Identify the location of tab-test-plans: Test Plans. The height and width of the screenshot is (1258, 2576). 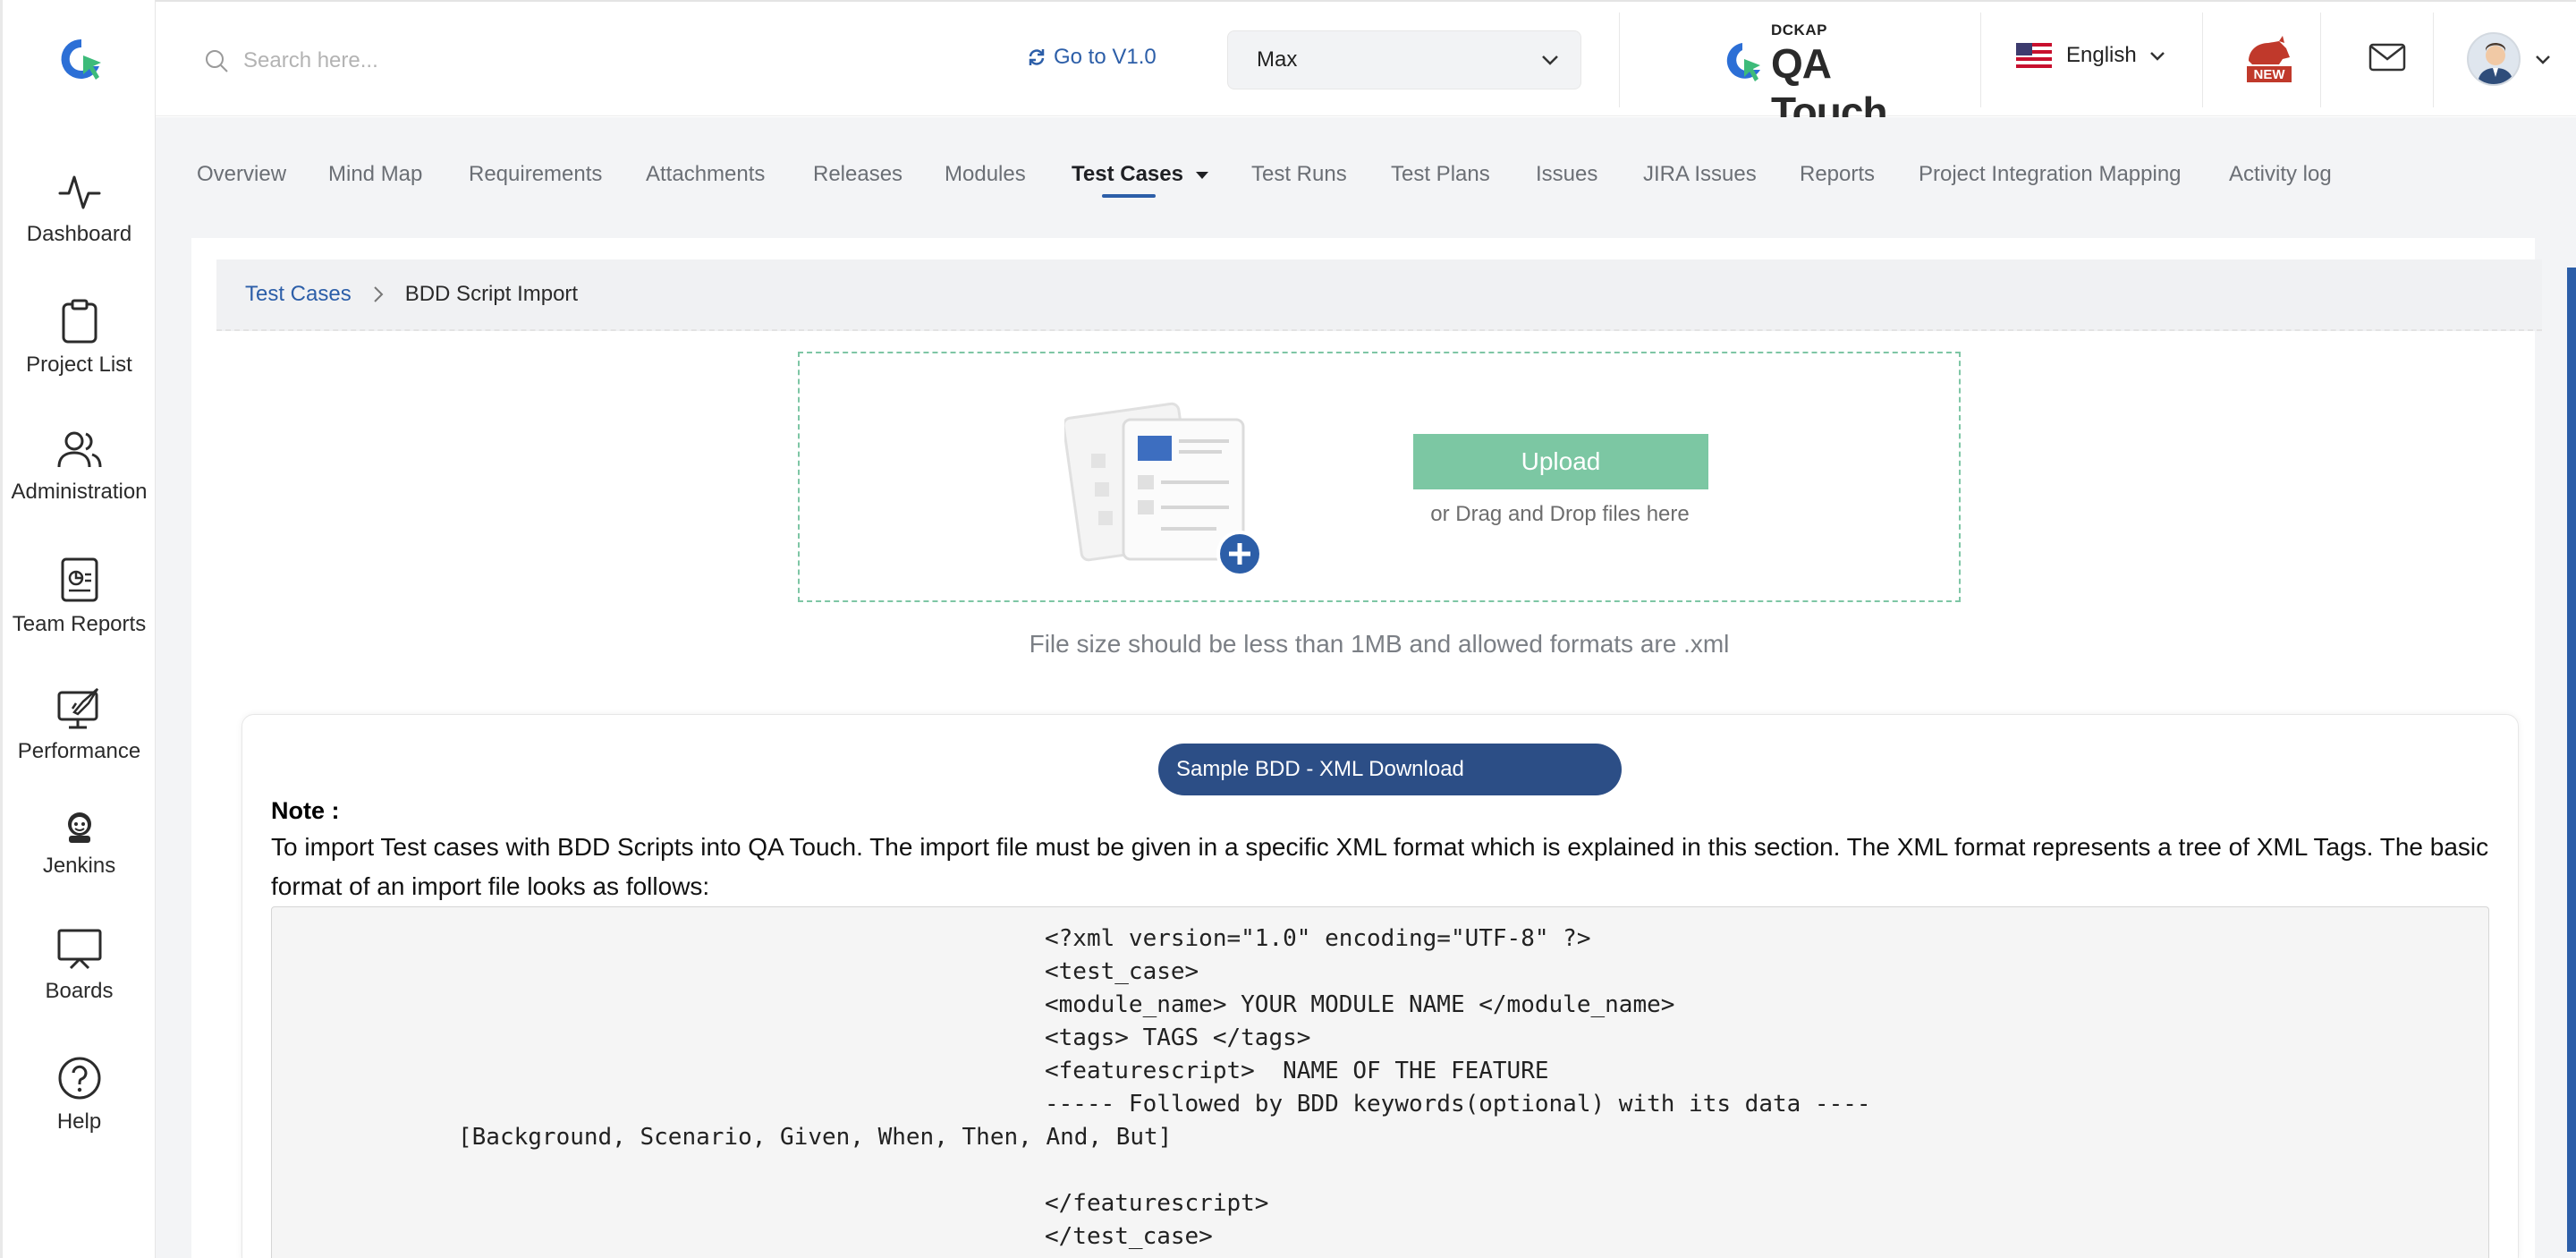
(1440, 174).